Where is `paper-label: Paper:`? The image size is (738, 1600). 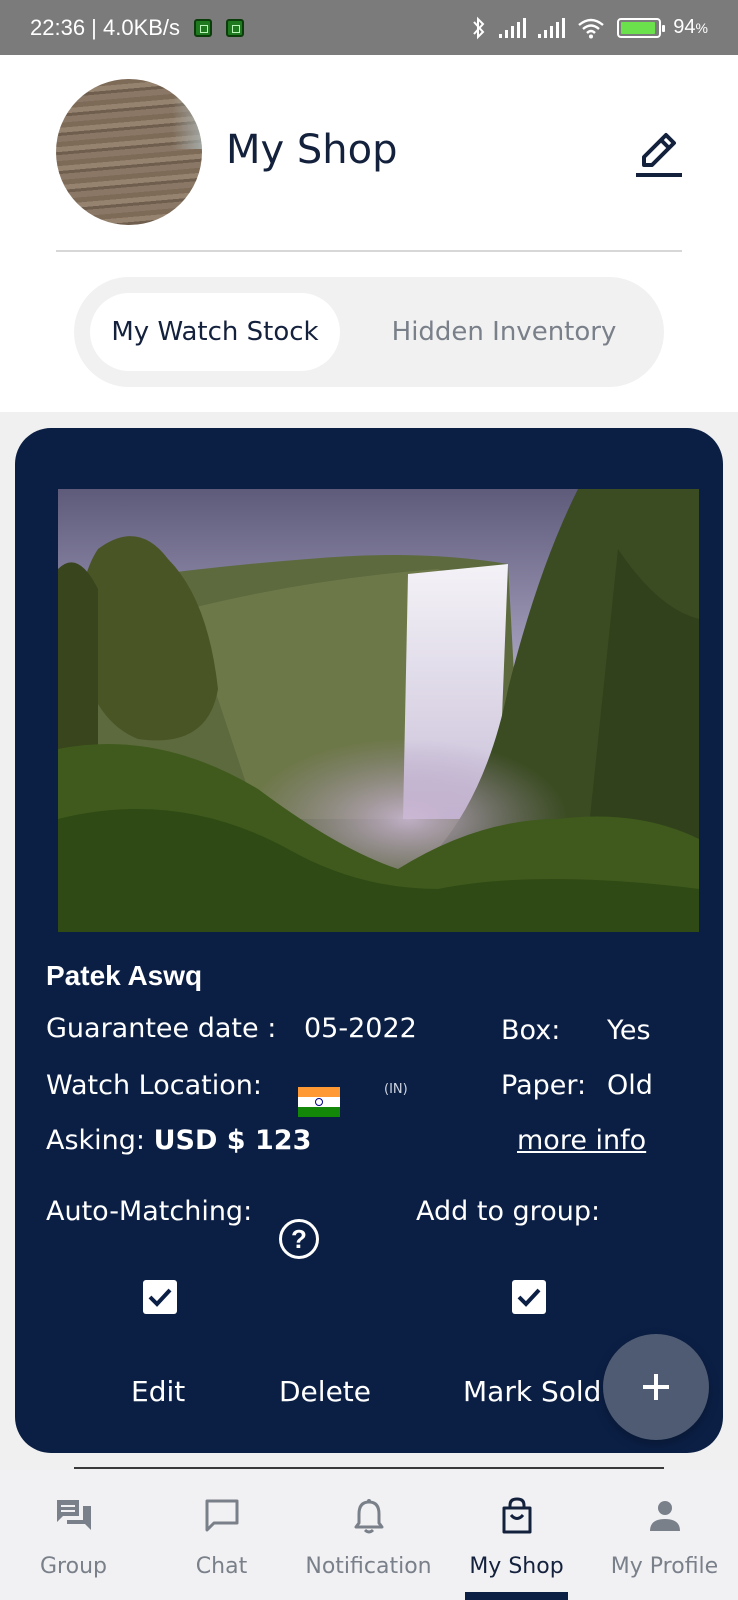
paper-label: Paper: is located at coordinates (544, 1085).